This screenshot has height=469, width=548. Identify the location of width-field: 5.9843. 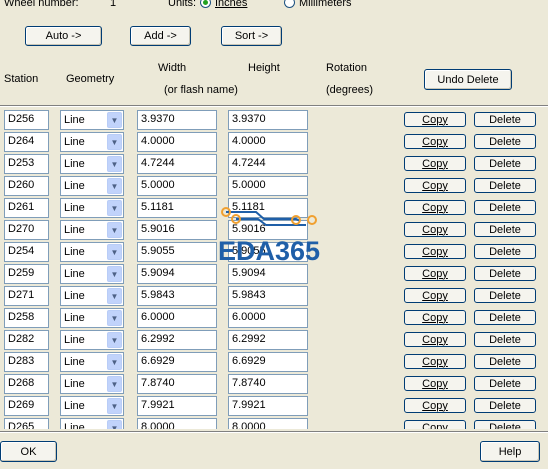
(177, 296).